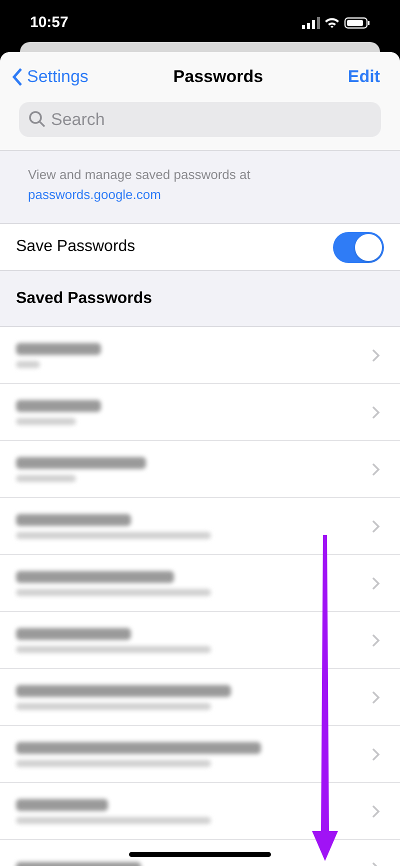 This screenshot has width=400, height=866. I want to click on status-icons-drawing, so click(336, 23).